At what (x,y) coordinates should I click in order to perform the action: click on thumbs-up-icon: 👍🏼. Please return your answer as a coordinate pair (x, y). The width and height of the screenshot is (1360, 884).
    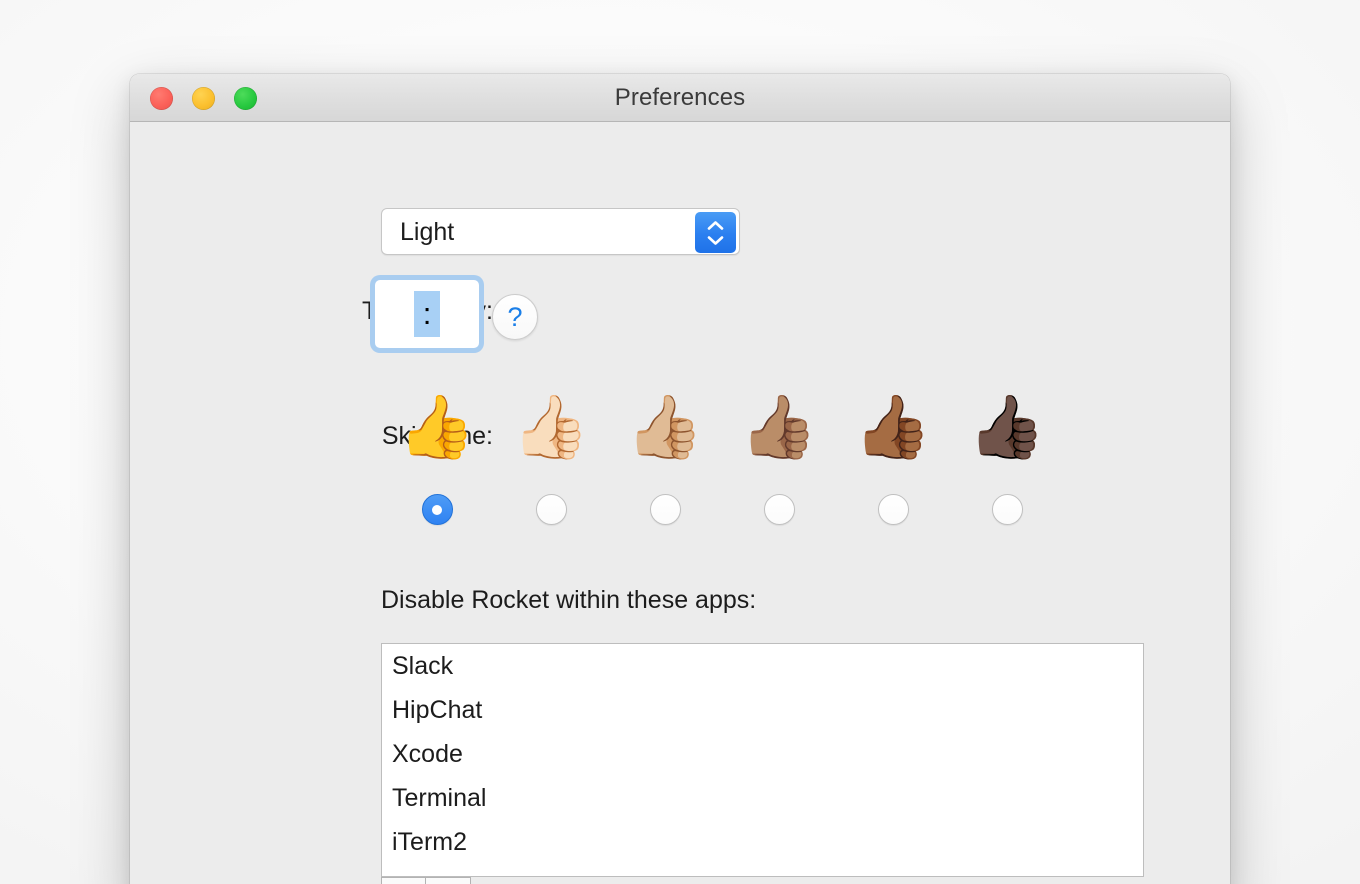
    Looking at the image, I should click on (665, 427).